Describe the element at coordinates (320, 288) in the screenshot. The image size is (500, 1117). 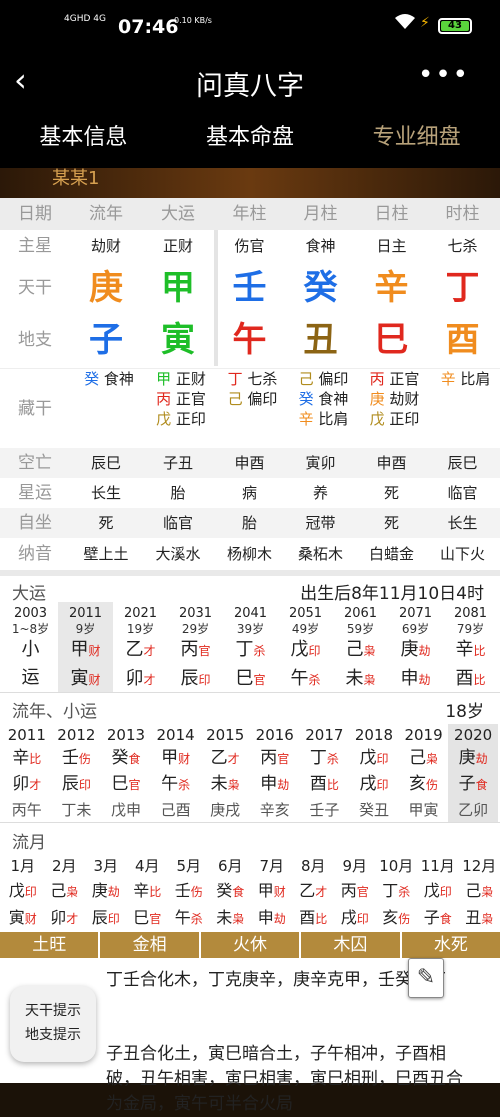
I see `tiangan-cell: 癸` at that location.